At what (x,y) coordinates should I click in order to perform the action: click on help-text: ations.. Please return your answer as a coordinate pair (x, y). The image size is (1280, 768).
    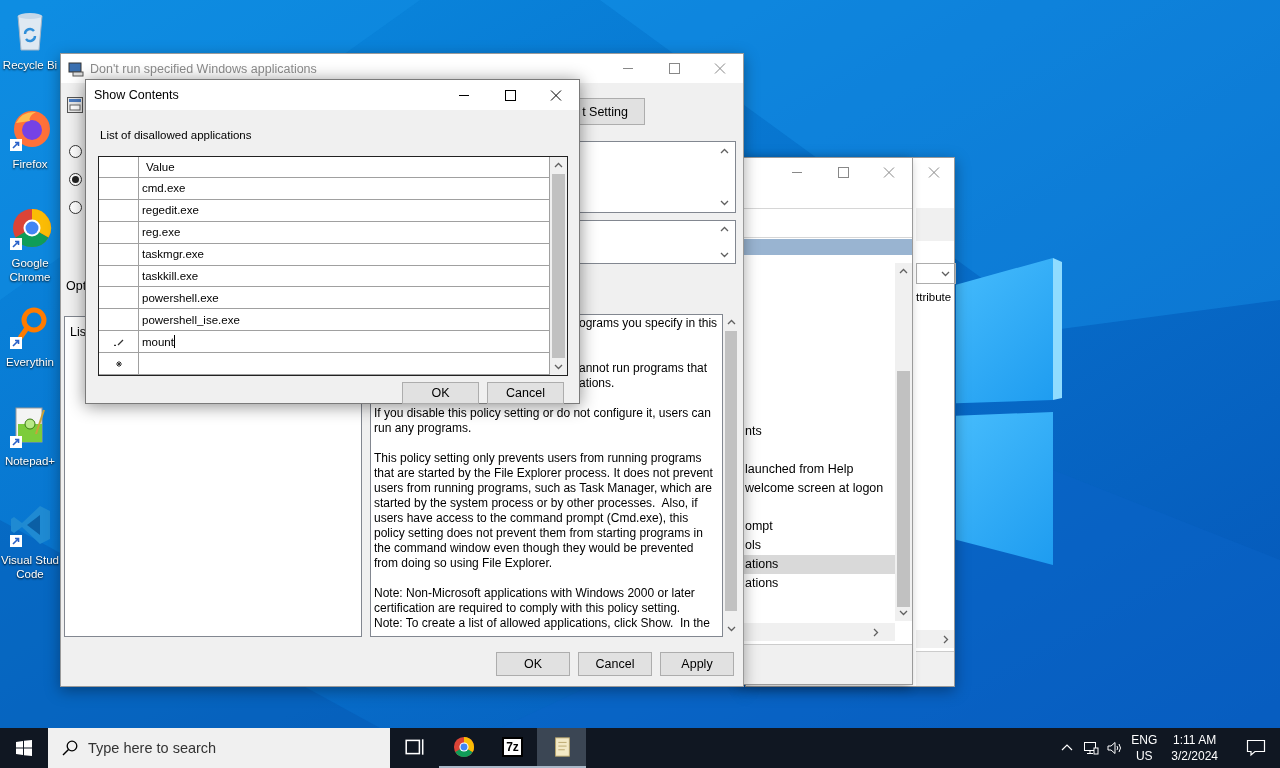
    Looking at the image, I should click on (597, 383).